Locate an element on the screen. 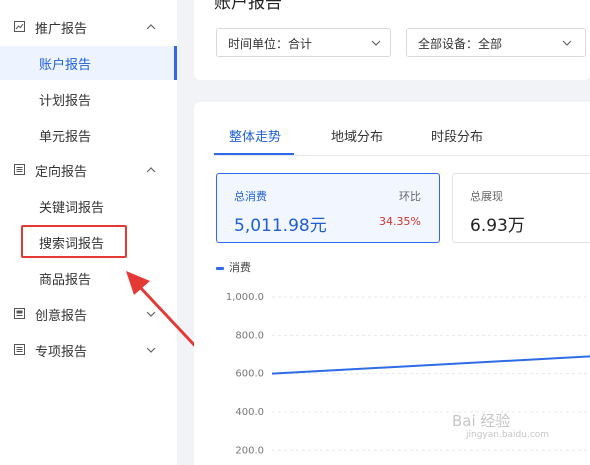  sidebar-group-label: 专项报告 is located at coordinates (61, 352).